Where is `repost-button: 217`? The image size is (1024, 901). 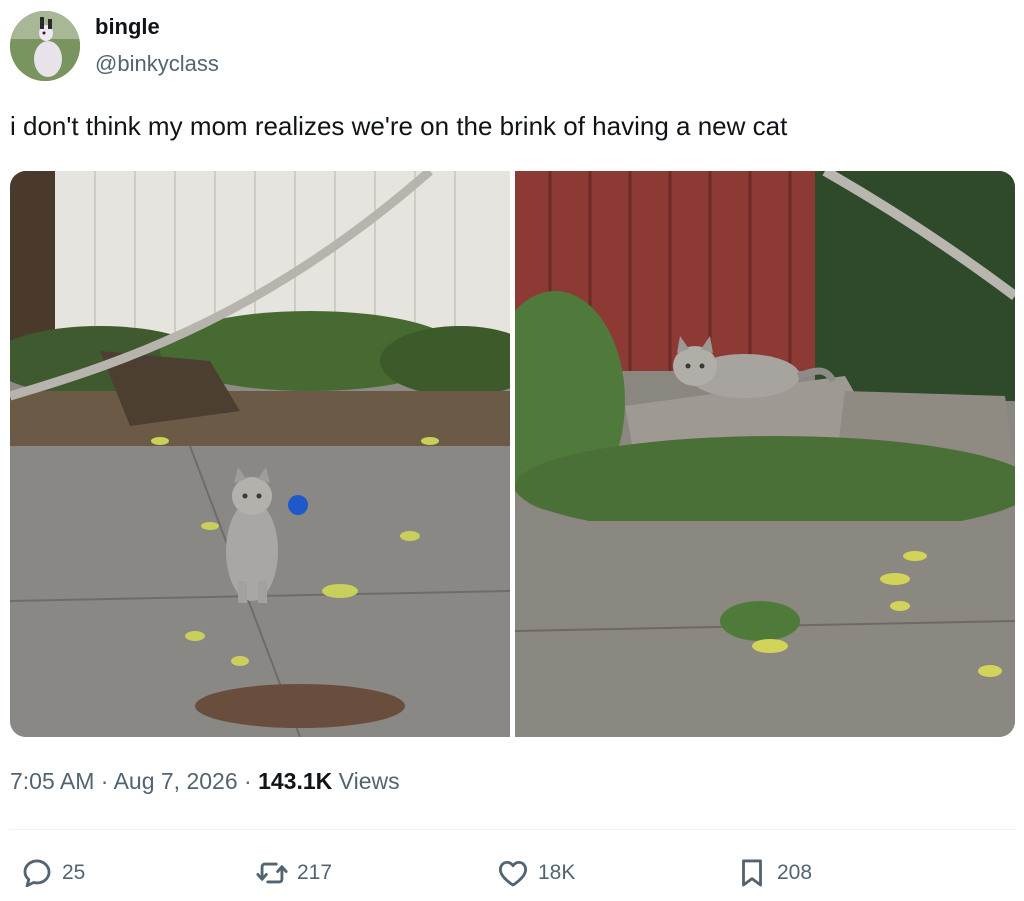 repost-button: 217 is located at coordinates (293, 873).